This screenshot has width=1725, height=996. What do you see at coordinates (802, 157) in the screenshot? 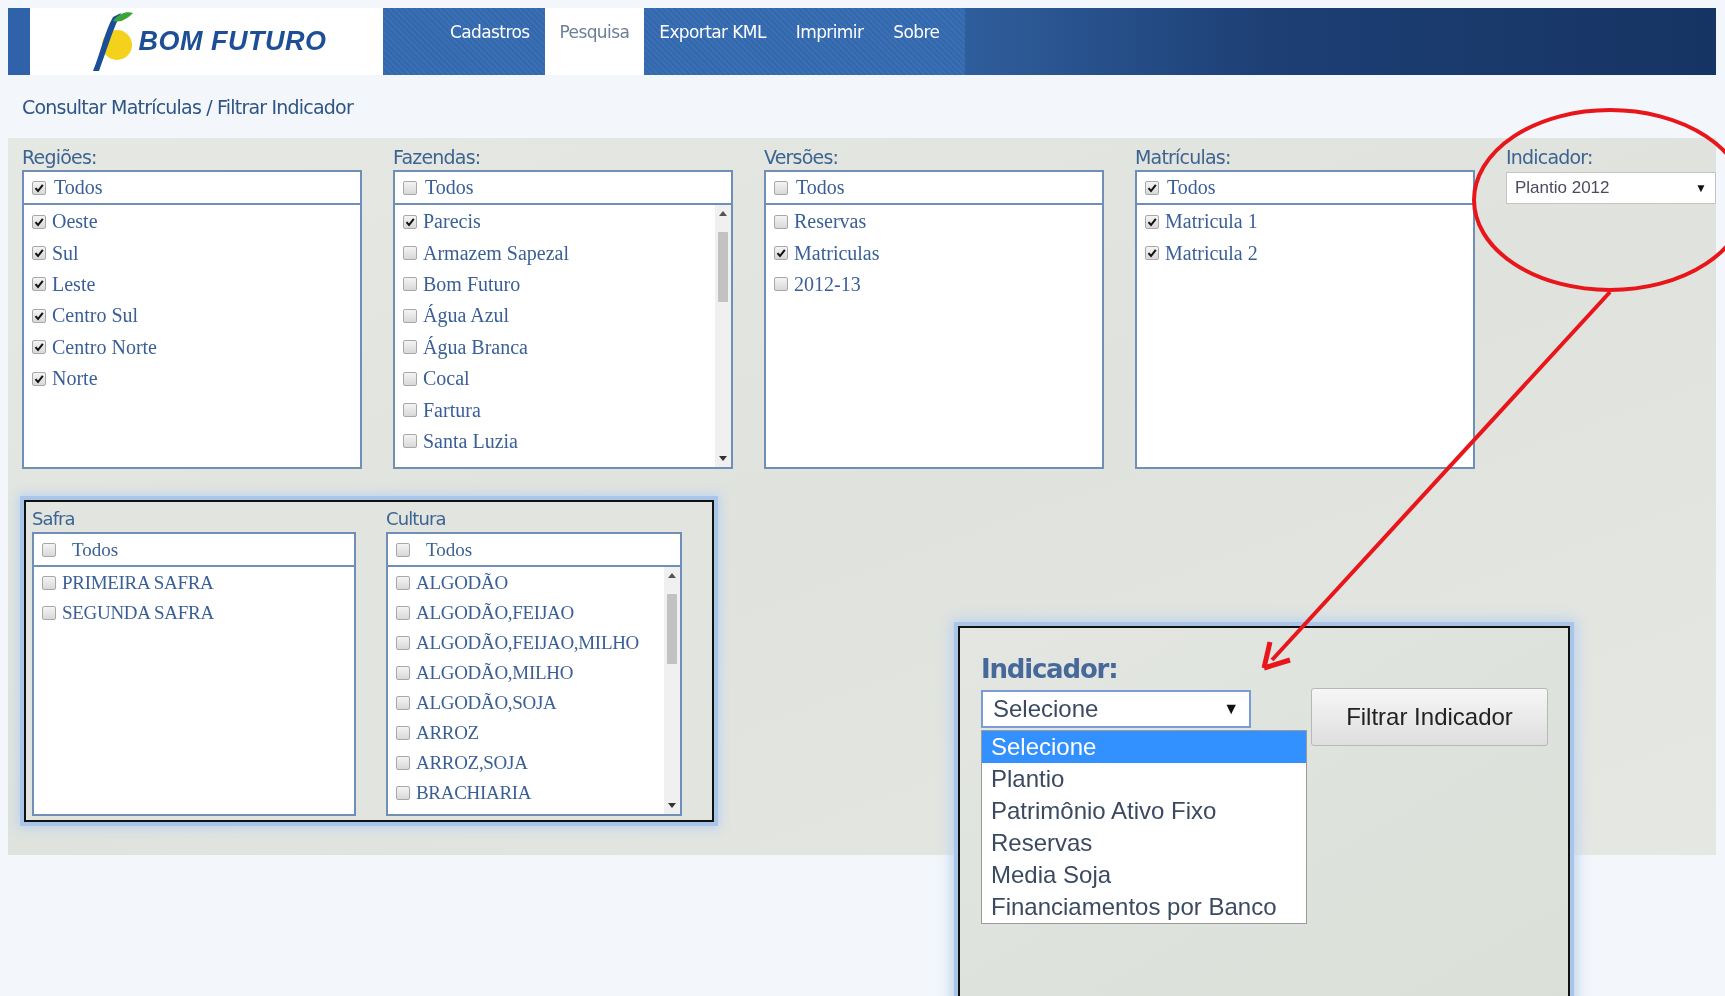
I see `filter-label: Versões:` at bounding box center [802, 157].